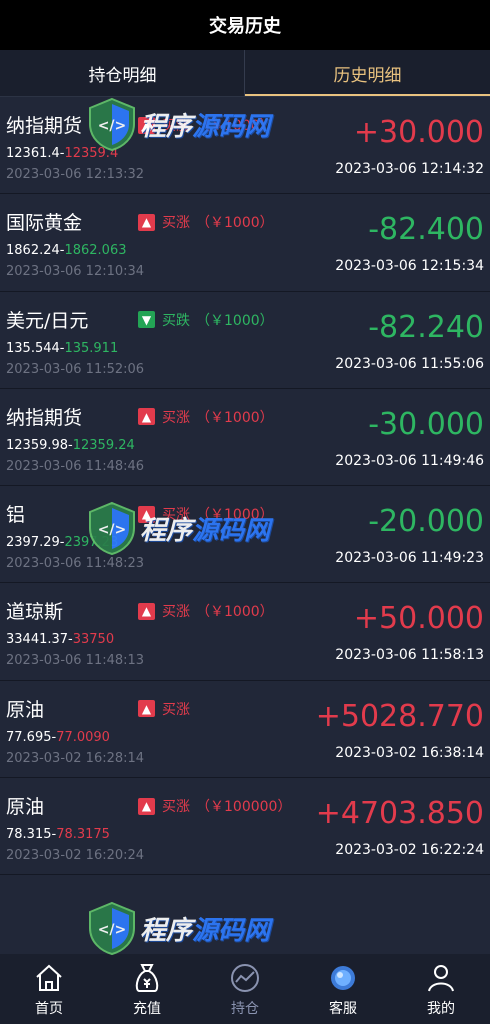  I want to click on page-title: 交易历史, so click(245, 26).